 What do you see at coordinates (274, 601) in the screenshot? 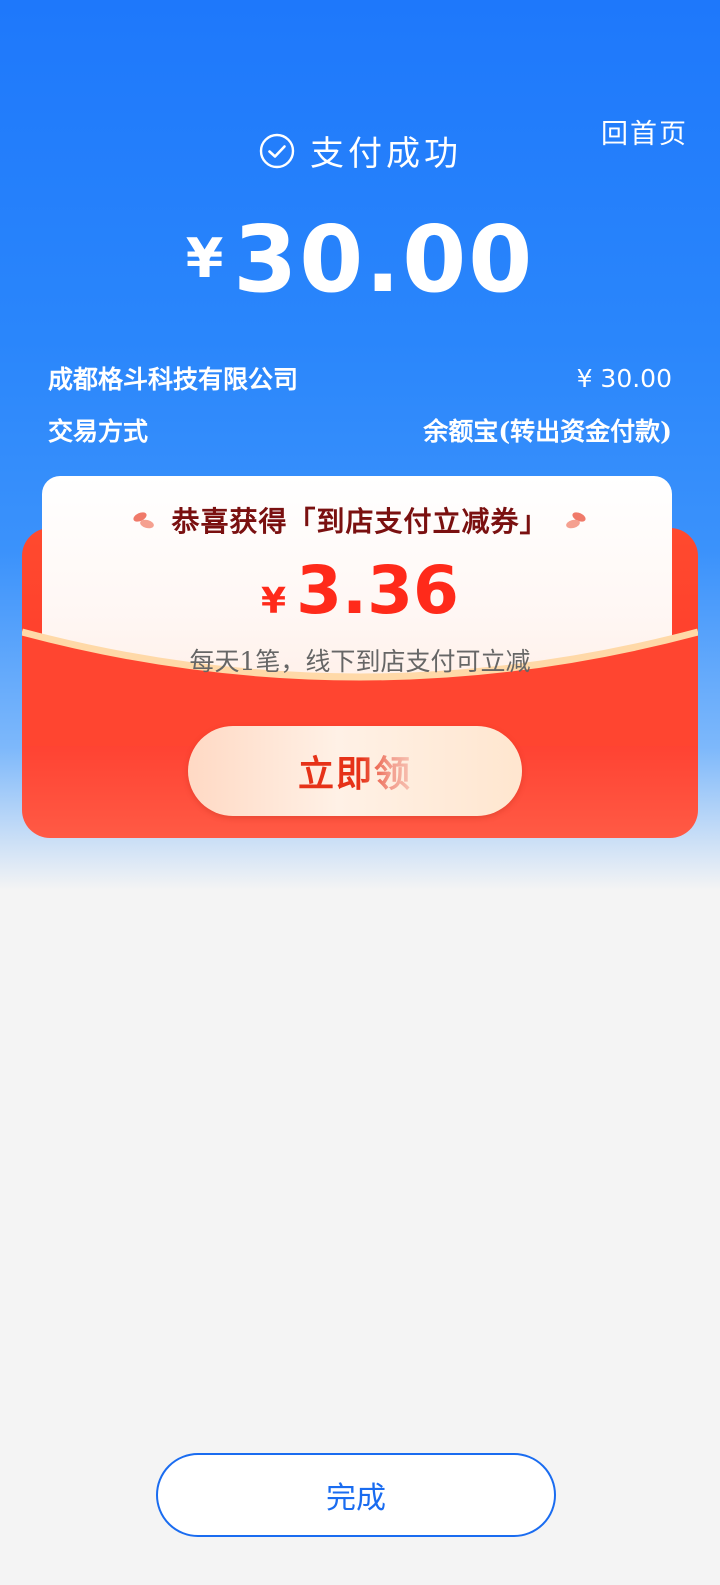
I see `coupon-currency: ¥` at bounding box center [274, 601].